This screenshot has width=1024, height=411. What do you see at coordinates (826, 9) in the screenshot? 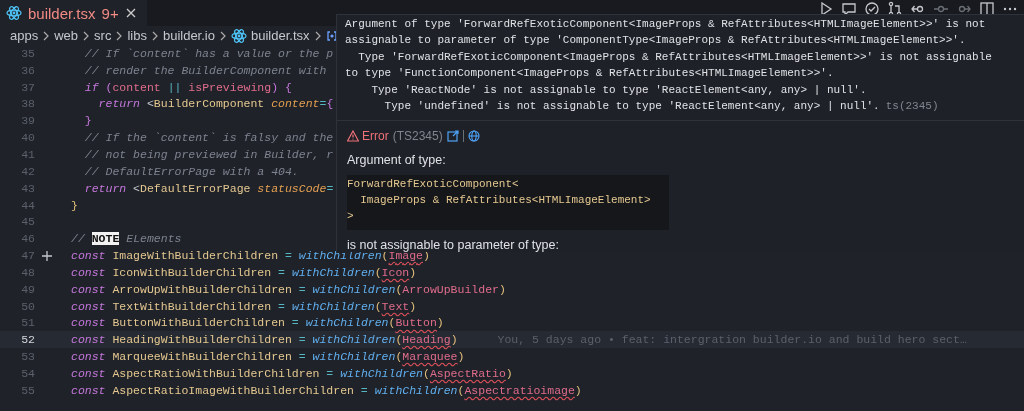
I see `run-icon` at bounding box center [826, 9].